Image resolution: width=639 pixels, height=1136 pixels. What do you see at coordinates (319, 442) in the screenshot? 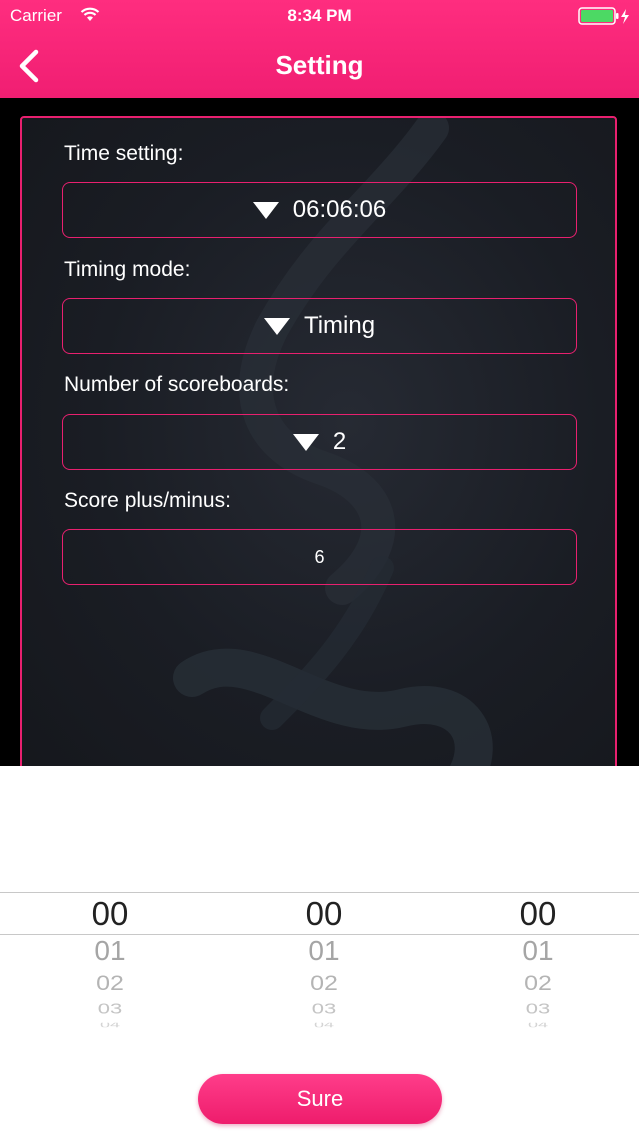
I see `scoreboards-dropdown: 2` at bounding box center [319, 442].